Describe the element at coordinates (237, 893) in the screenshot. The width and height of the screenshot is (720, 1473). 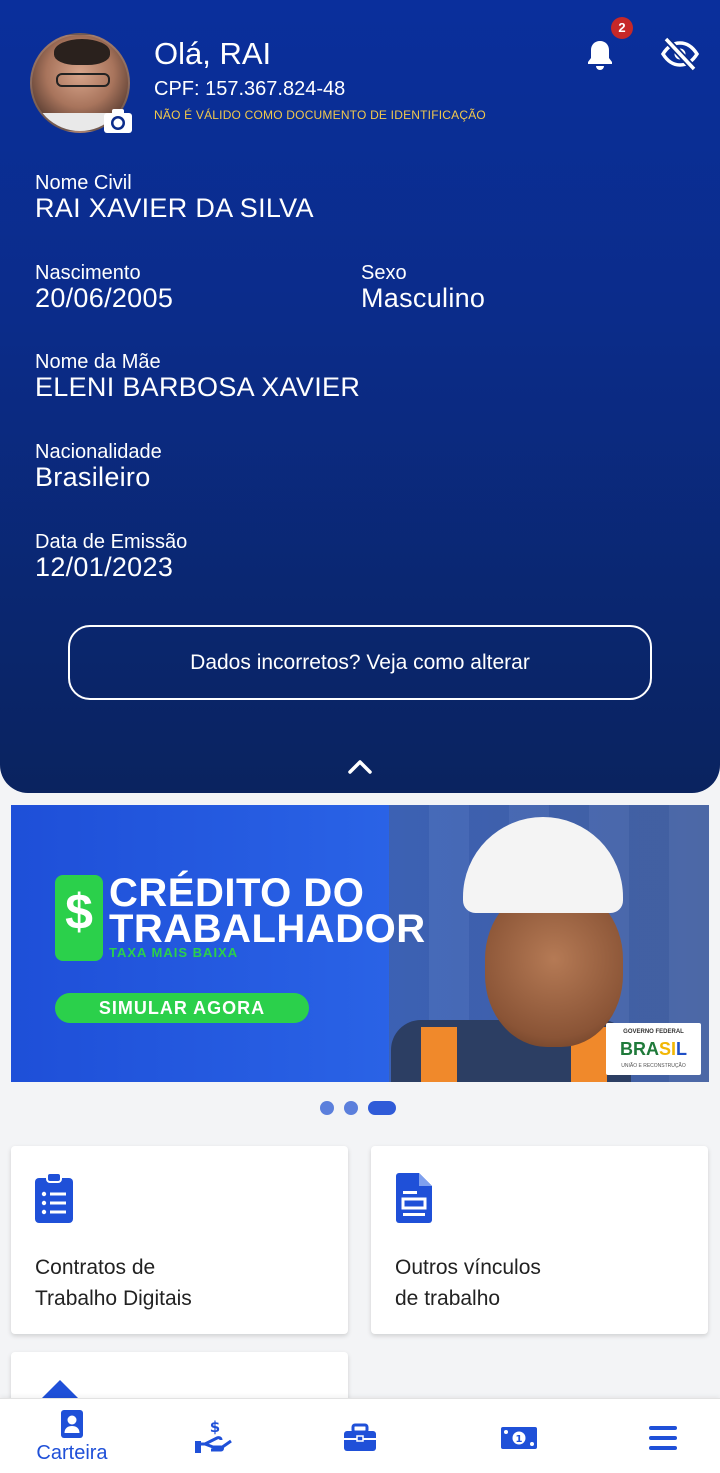
I see `banner-title-line1: CRÉDITO DO` at that location.